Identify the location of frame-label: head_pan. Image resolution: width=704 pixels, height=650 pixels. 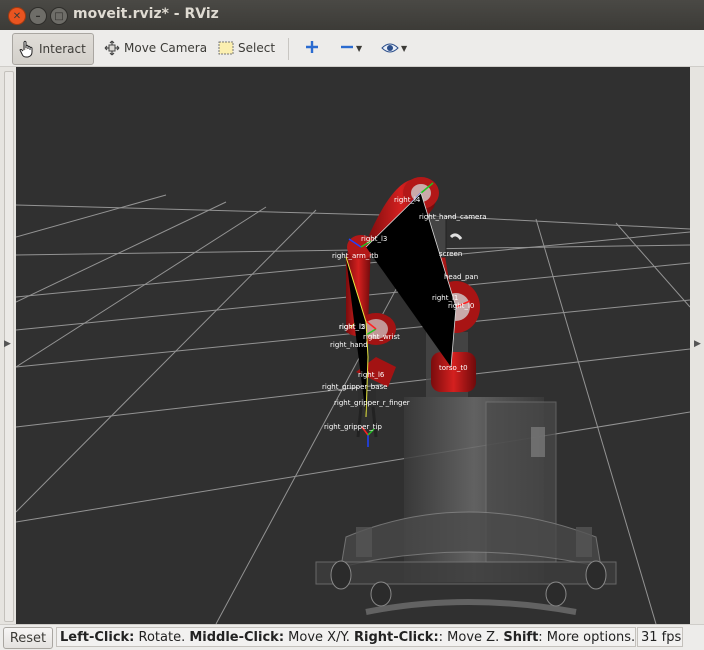
(461, 277).